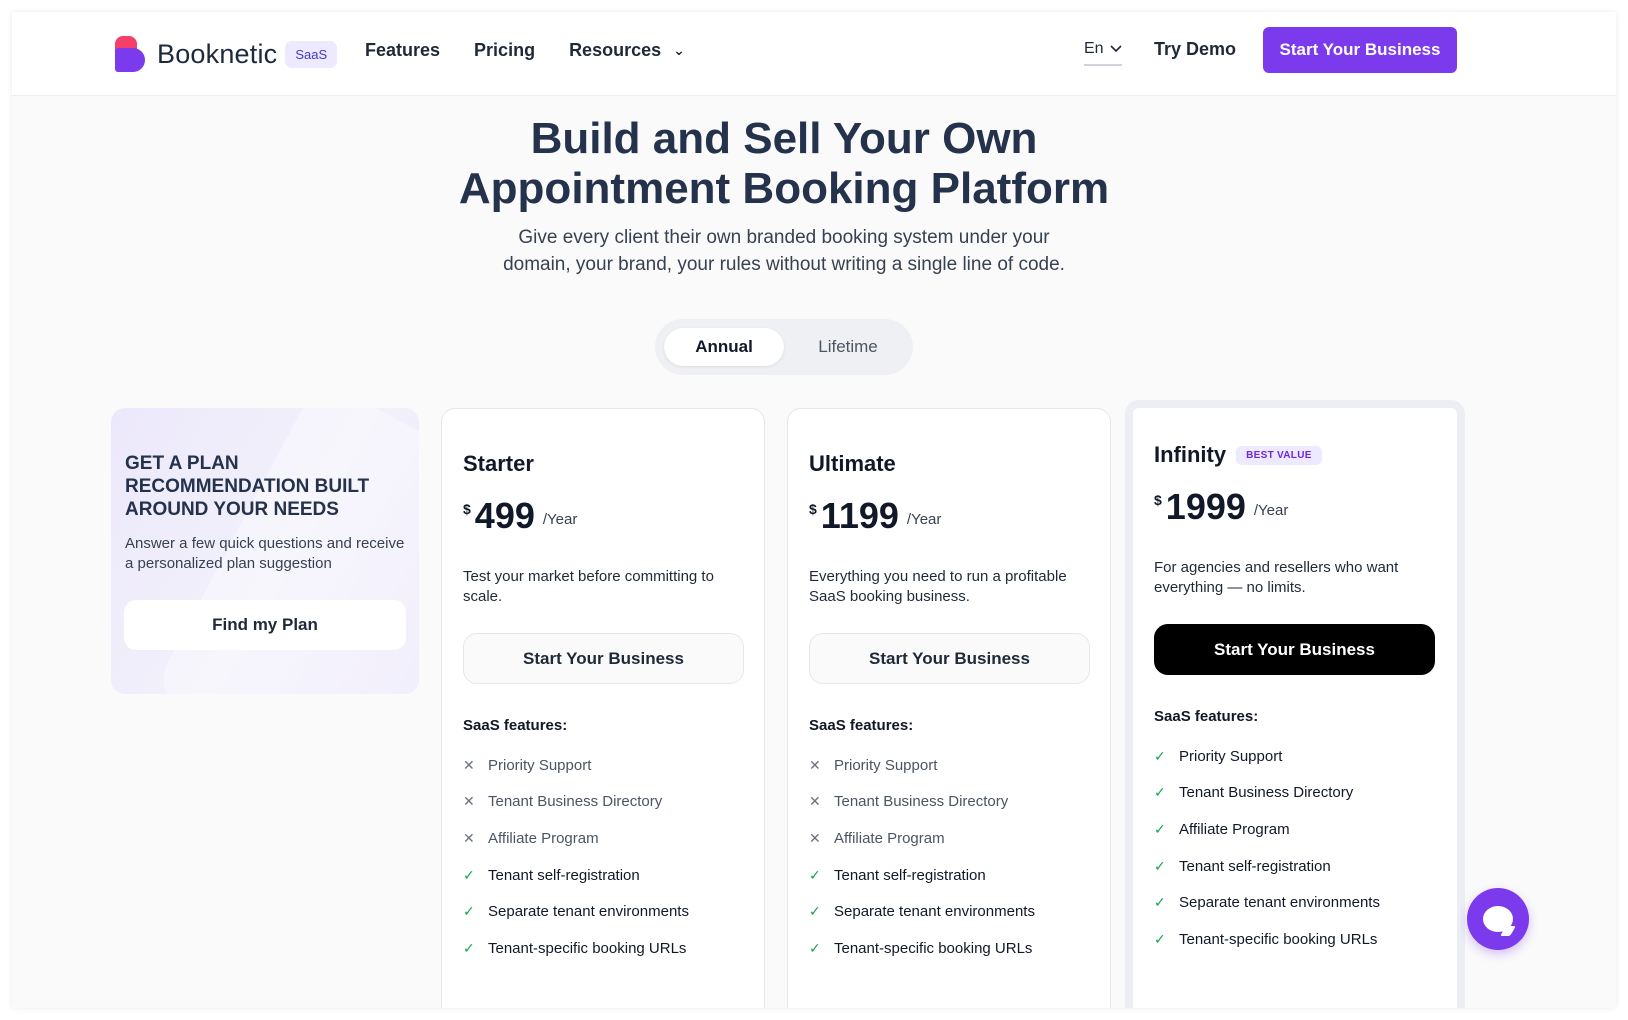 The height and width of the screenshot is (1020, 1628). I want to click on feature-item: ✓ Tenant Business Directory, so click(1295, 793).